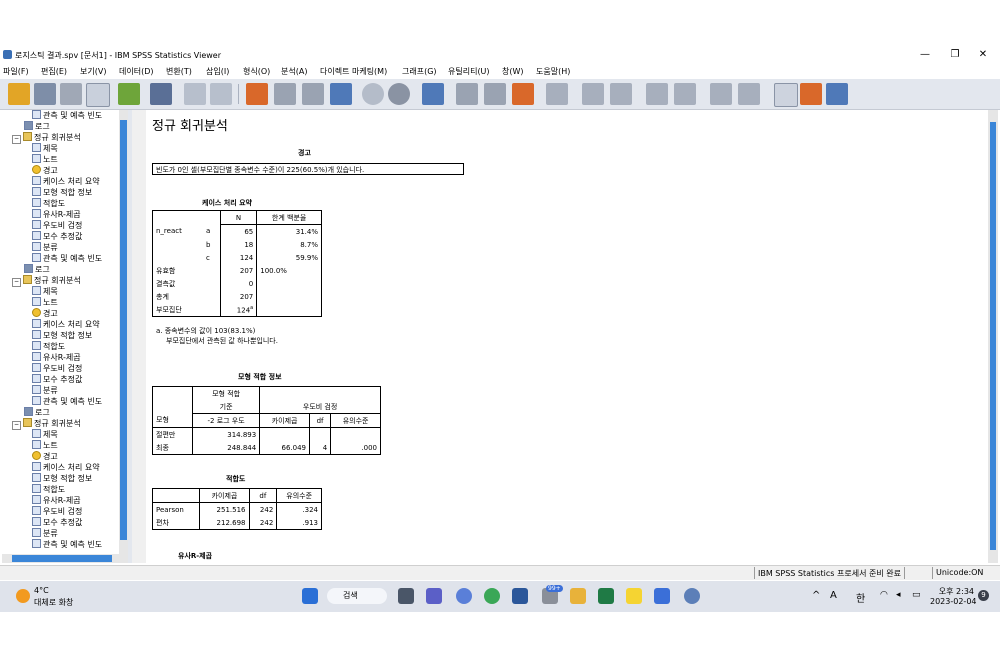  I want to click on notification-count: 9, so click(983, 595).